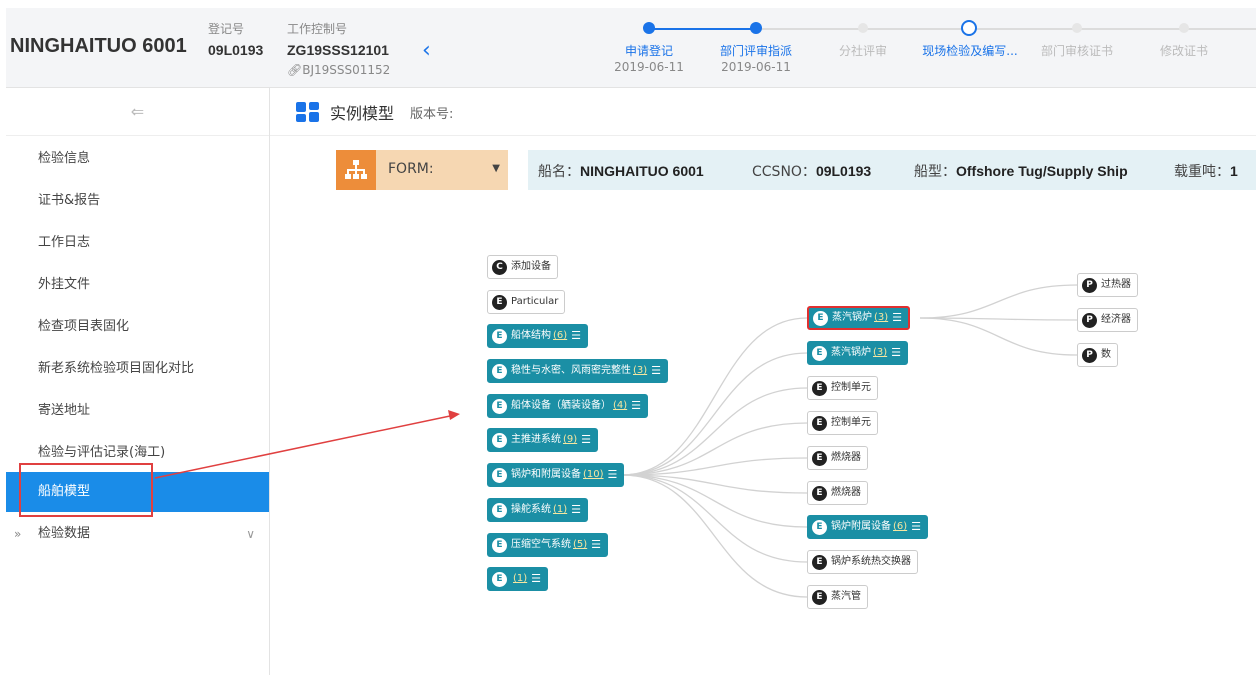  What do you see at coordinates (226, 29) in the screenshot?
I see `reg-label: 登记号` at bounding box center [226, 29].